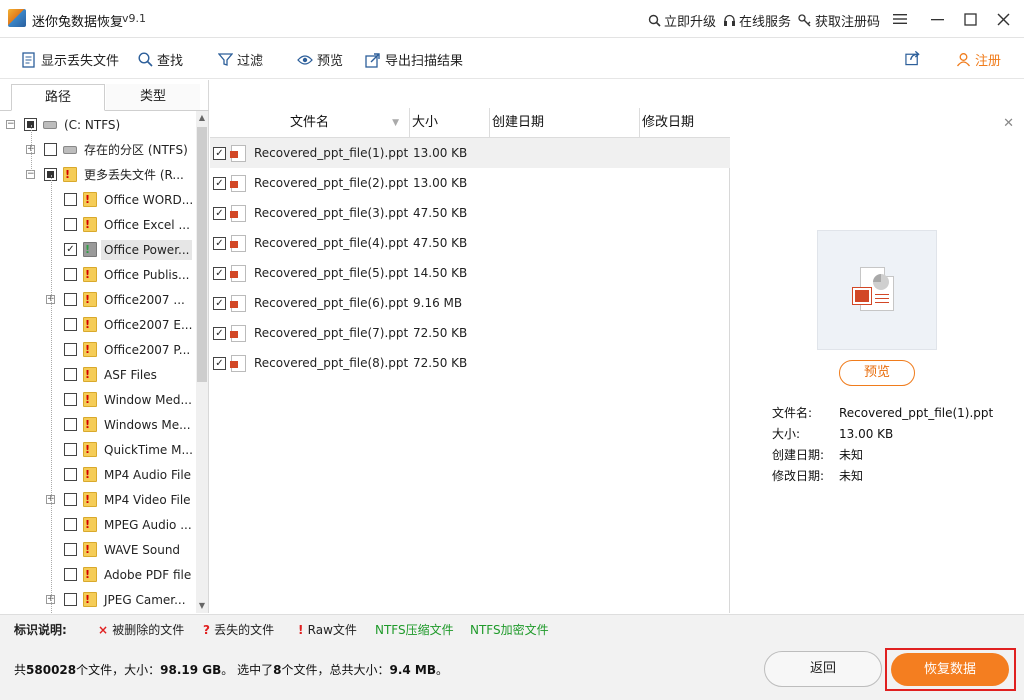 This screenshot has height=700, width=1024. What do you see at coordinates (98, 475) in the screenshot?
I see `tree-item: ! MP4 Audio File` at bounding box center [98, 475].